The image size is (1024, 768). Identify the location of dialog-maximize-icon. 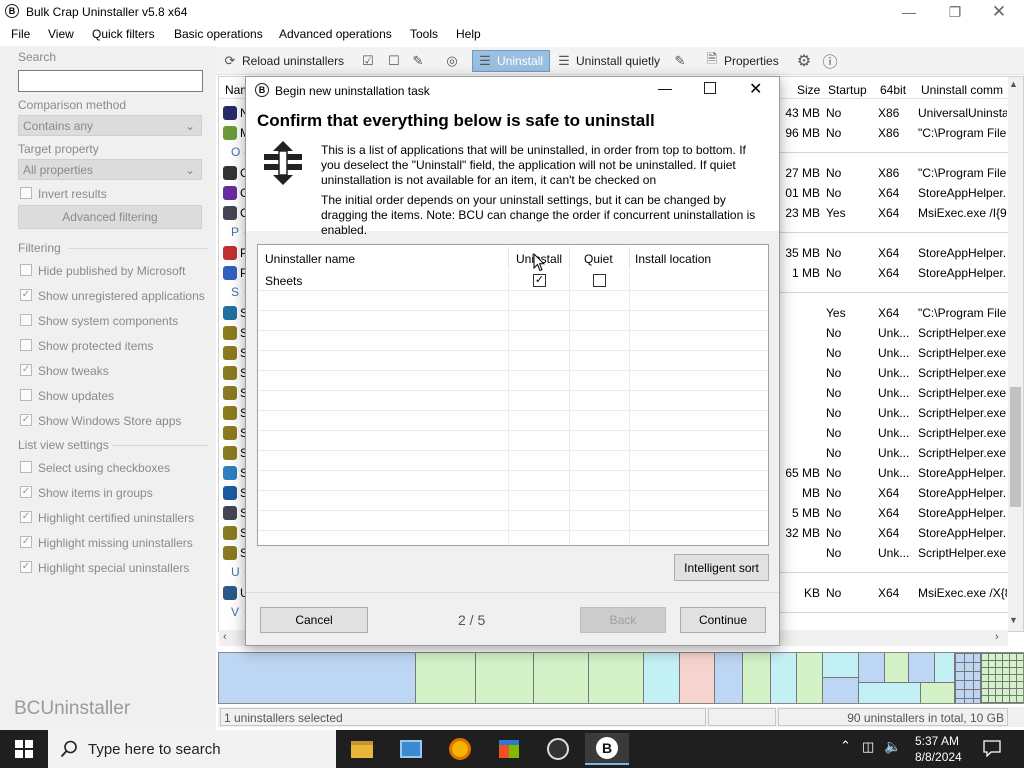
(710, 88).